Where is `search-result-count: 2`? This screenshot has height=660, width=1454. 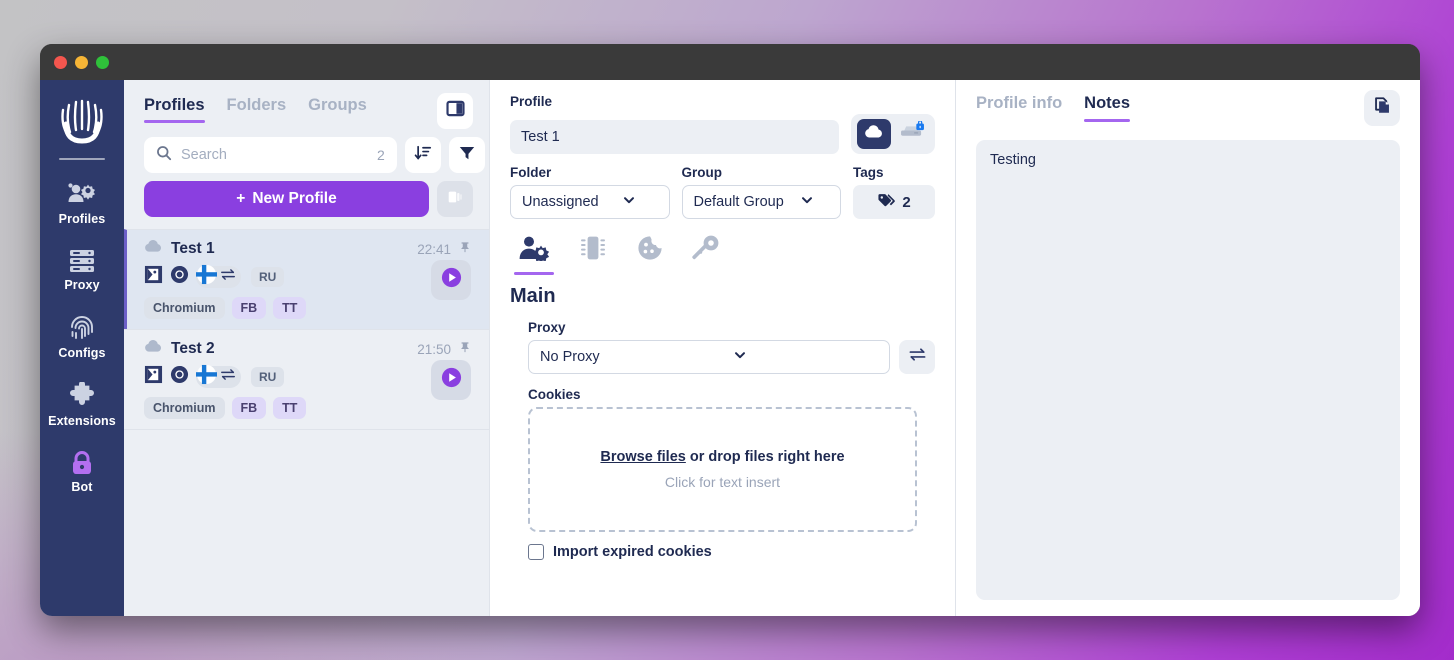 search-result-count: 2 is located at coordinates (381, 155).